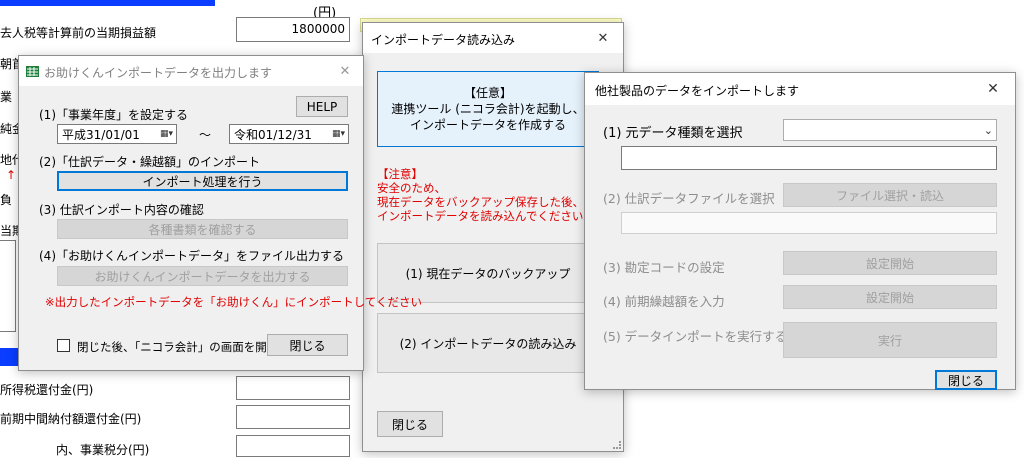 The image size is (1024, 458). I want to click on open-nicola-checkbox-label: 閉じた後、「ニコラ会計」の画面を開く, so click(177, 347).